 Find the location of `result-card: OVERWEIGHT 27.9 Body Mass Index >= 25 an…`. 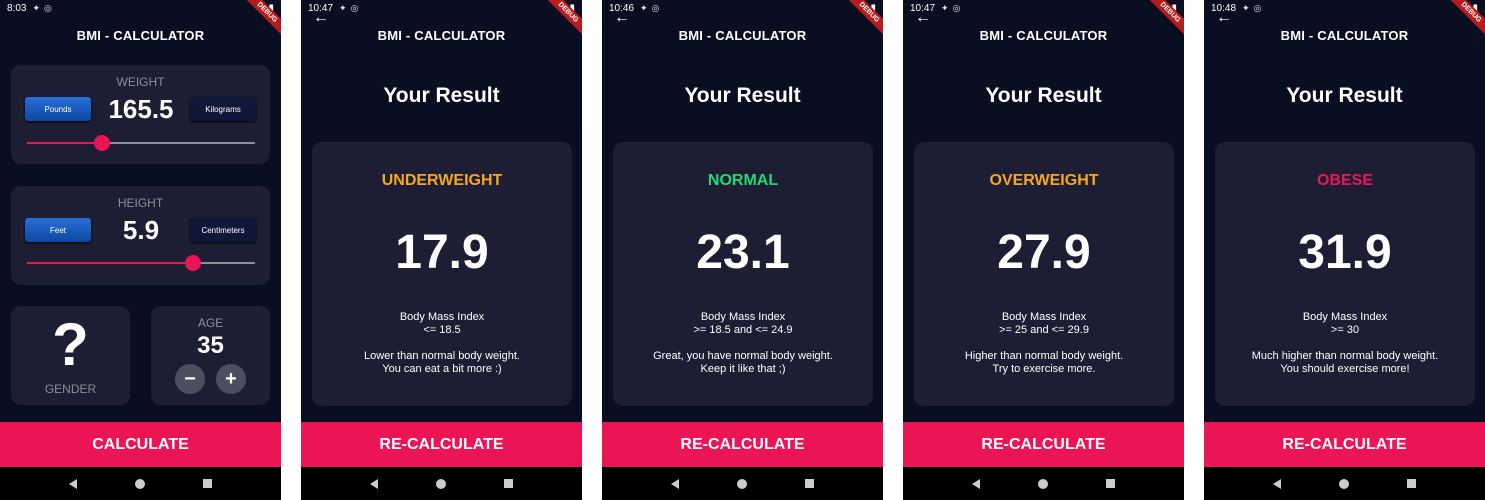

result-card: OVERWEIGHT 27.9 Body Mass Index >= 25 an… is located at coordinates (1044, 274).